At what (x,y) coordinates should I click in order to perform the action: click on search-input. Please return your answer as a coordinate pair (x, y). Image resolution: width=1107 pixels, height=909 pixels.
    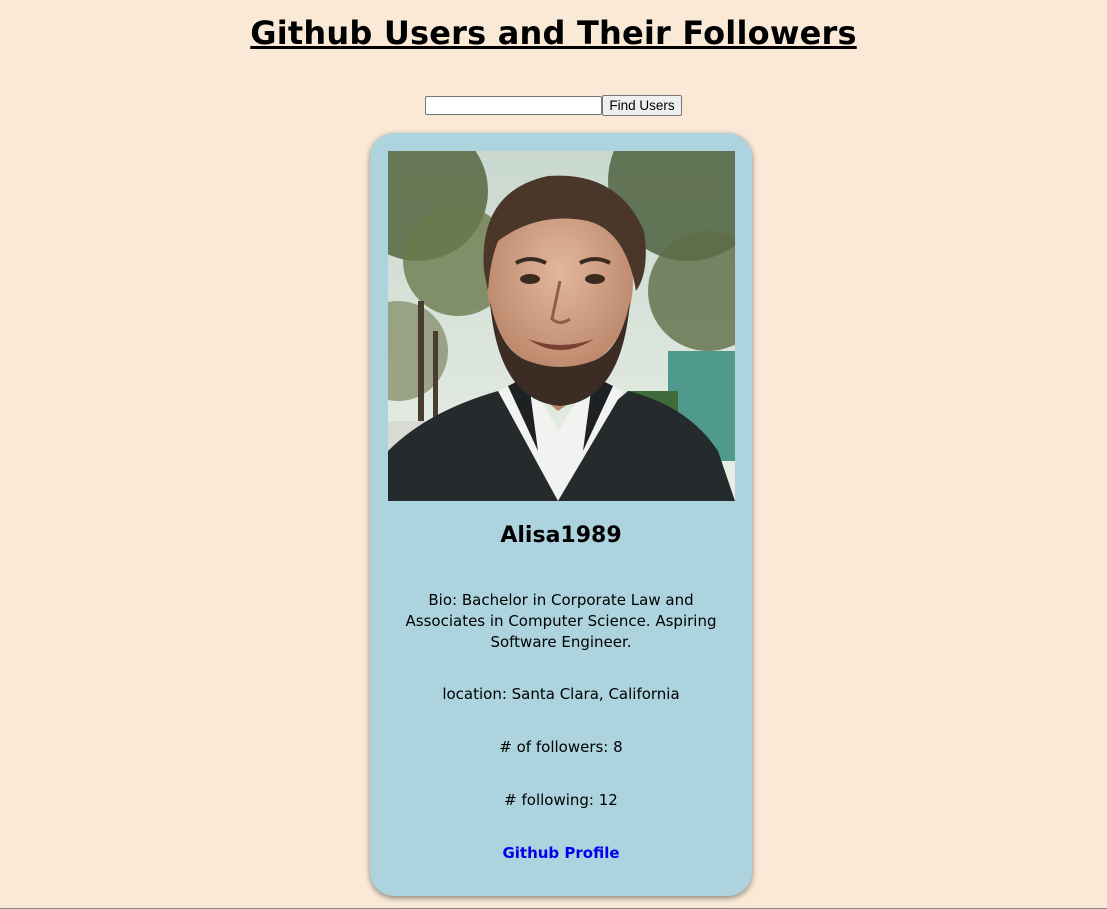
    Looking at the image, I should click on (514, 105).